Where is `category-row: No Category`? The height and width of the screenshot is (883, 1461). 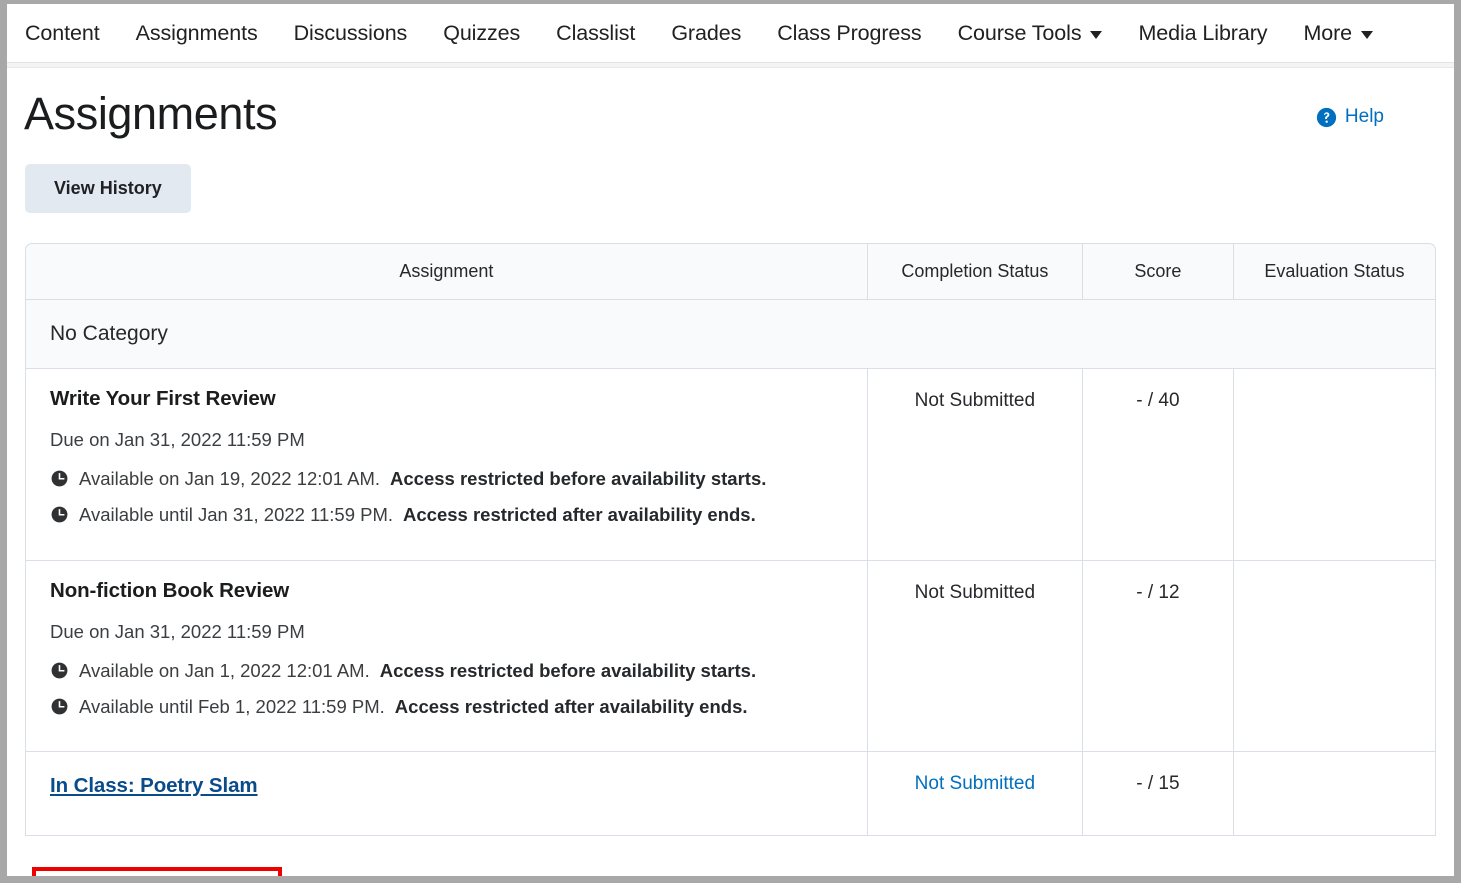 category-row: No Category is located at coordinates (730, 335).